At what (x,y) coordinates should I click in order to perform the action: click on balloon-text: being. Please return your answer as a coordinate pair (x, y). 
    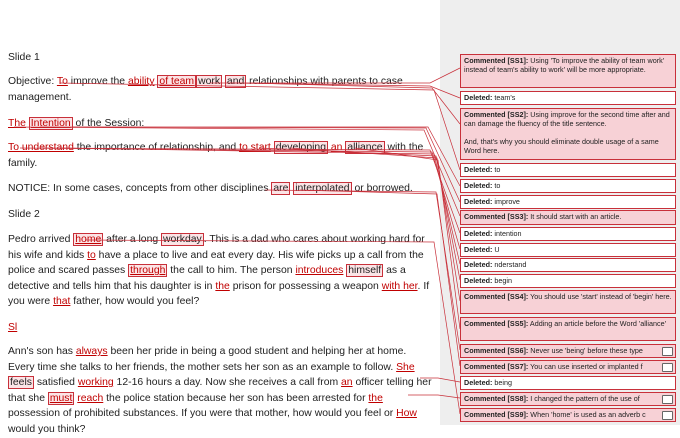
    Looking at the image, I should click on (502, 382).